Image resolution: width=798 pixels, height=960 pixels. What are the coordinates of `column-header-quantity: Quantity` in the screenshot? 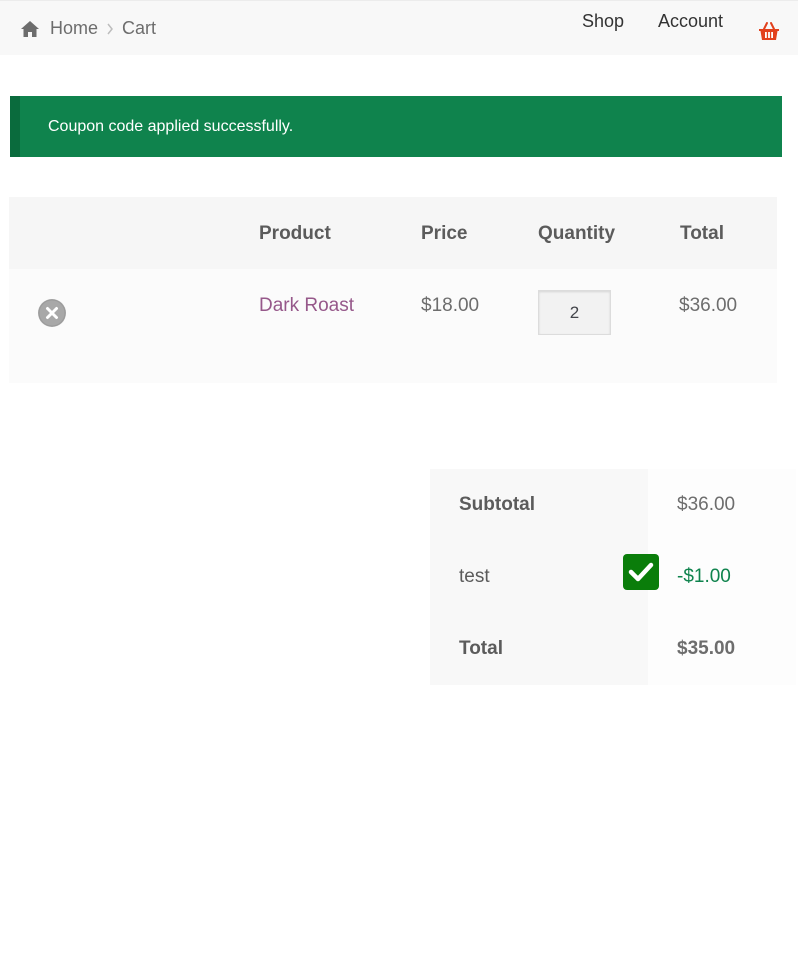 It's located at (577, 233).